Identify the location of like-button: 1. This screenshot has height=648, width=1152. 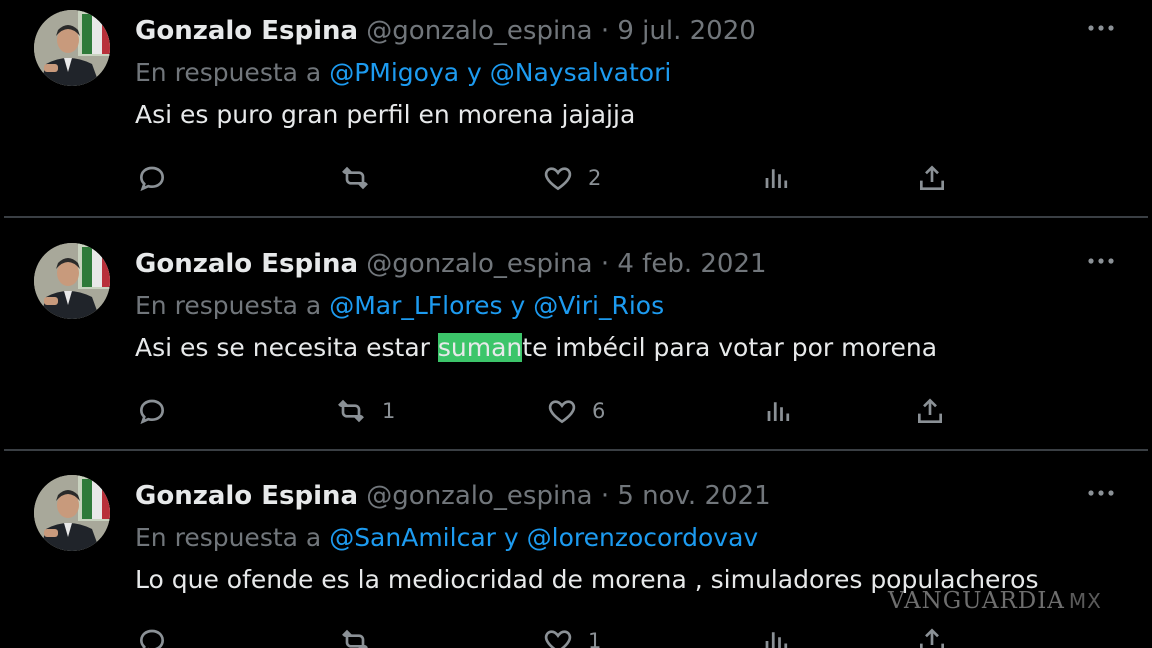
(571, 635).